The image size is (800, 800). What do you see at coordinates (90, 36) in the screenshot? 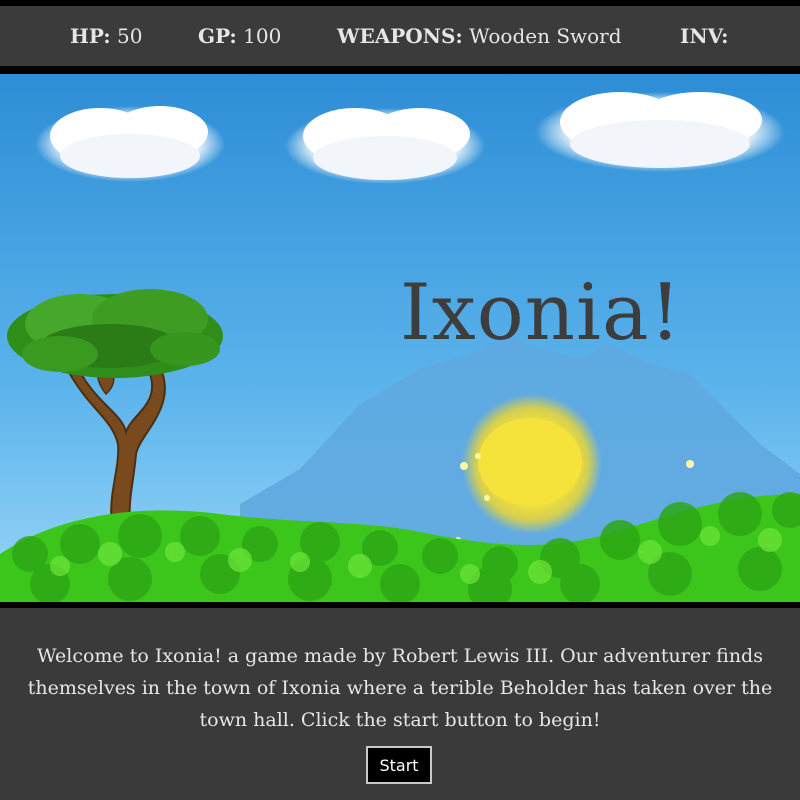
I see `hp-label: HP:` at bounding box center [90, 36].